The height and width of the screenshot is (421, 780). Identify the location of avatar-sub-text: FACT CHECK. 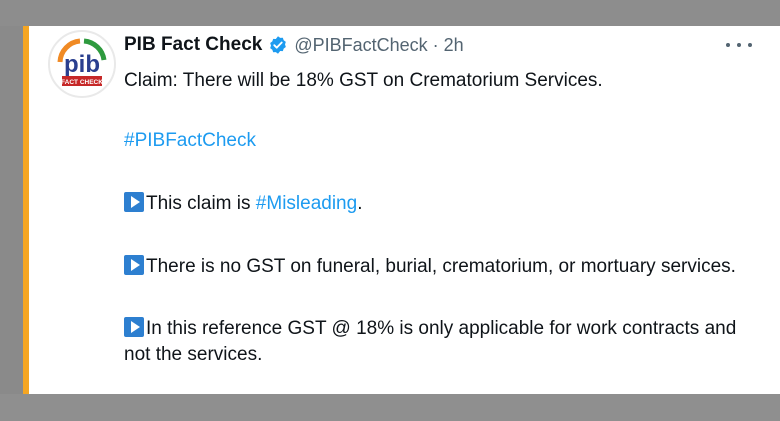
(82, 82).